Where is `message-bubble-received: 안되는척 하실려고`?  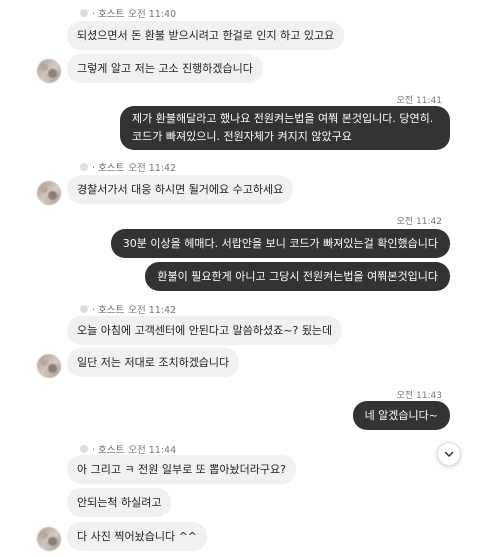
message-bubble-received: 안되는척 하실려고 is located at coordinates (119, 502).